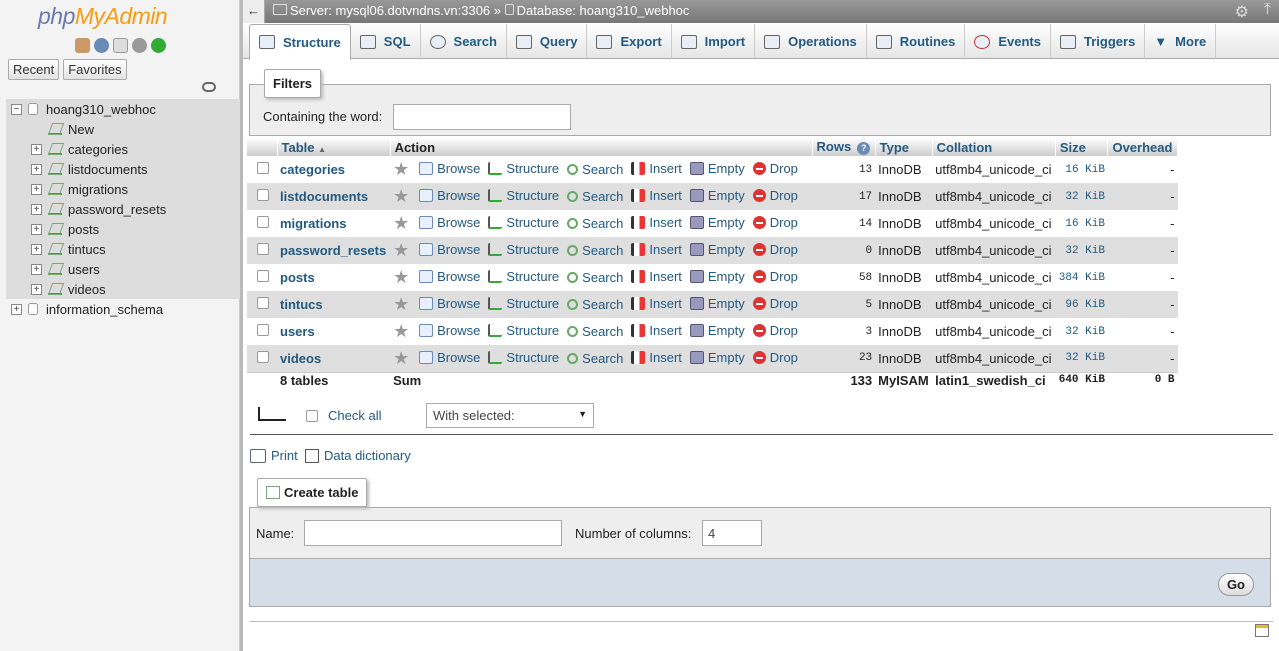 Image resolution: width=1279 pixels, height=651 pixels. Describe the element at coordinates (1242, 12) in the screenshot. I see `settings-icon: ⚙` at that location.